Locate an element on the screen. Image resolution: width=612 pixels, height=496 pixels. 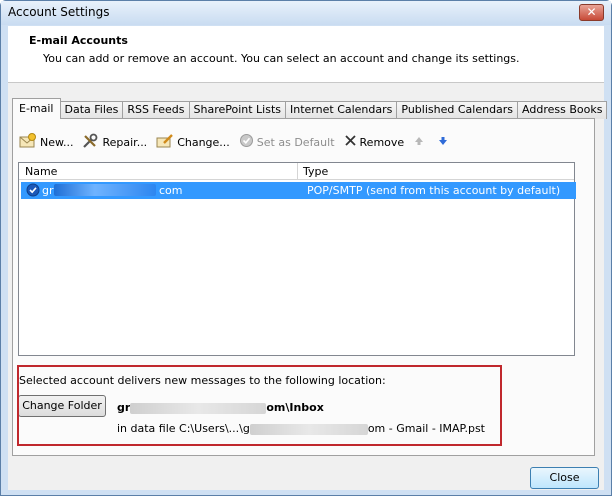
move-up-button is located at coordinates (420, 142).